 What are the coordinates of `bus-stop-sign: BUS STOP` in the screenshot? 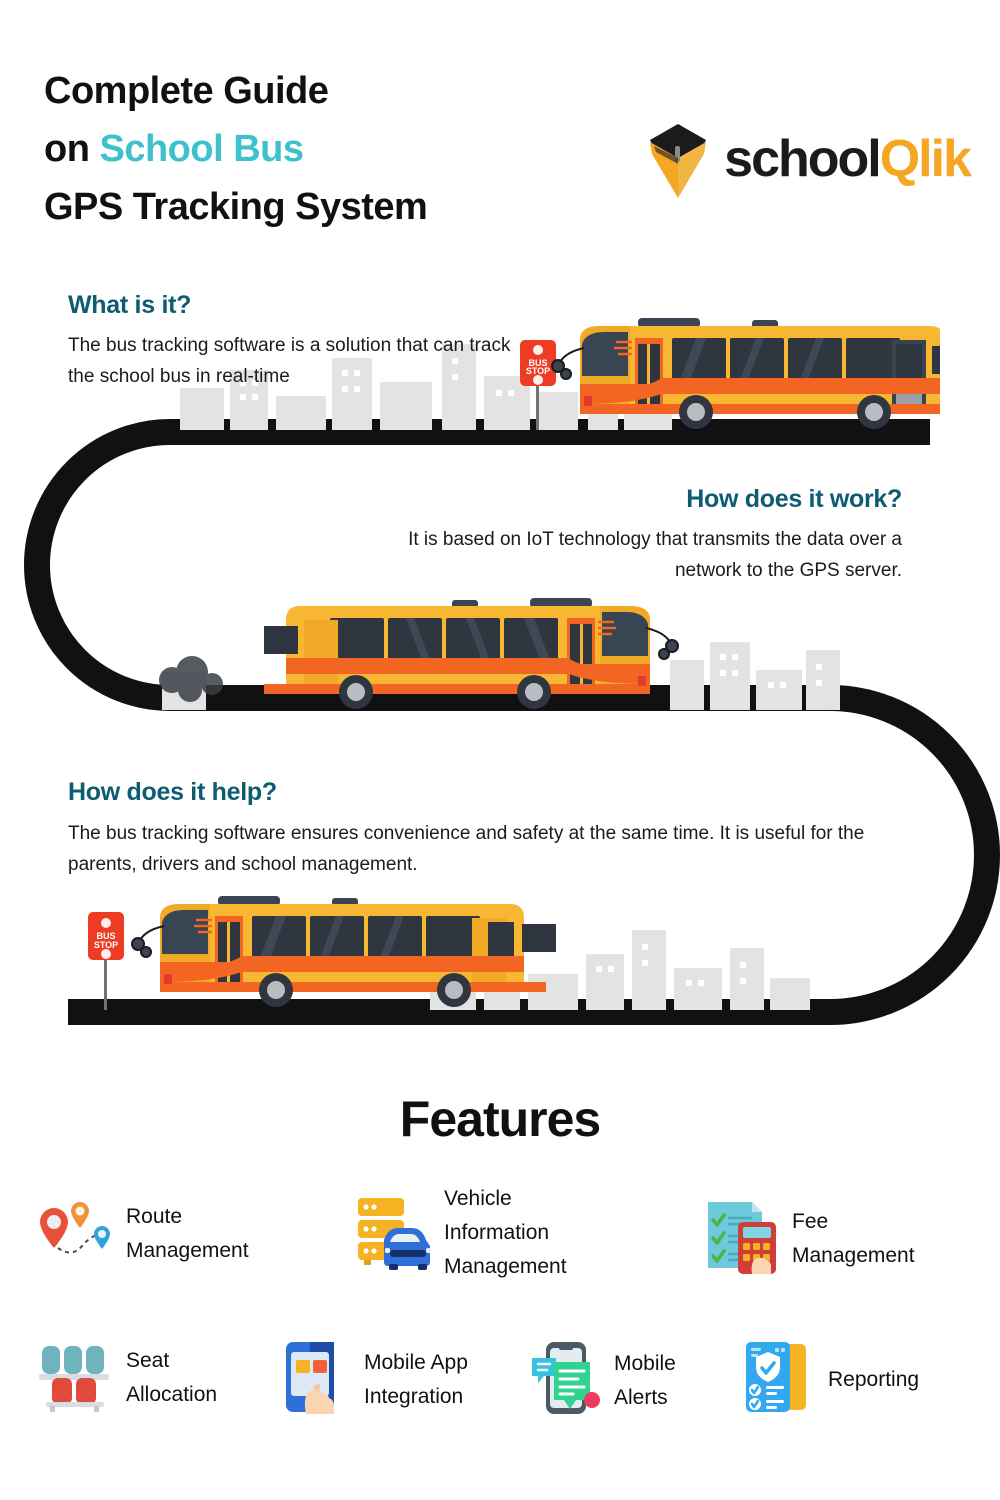 It's located at (106, 961).